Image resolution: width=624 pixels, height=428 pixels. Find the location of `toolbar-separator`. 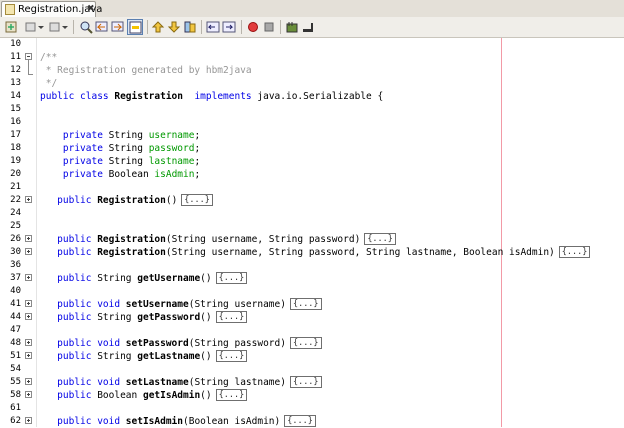

toolbar-separator is located at coordinates (241, 27).